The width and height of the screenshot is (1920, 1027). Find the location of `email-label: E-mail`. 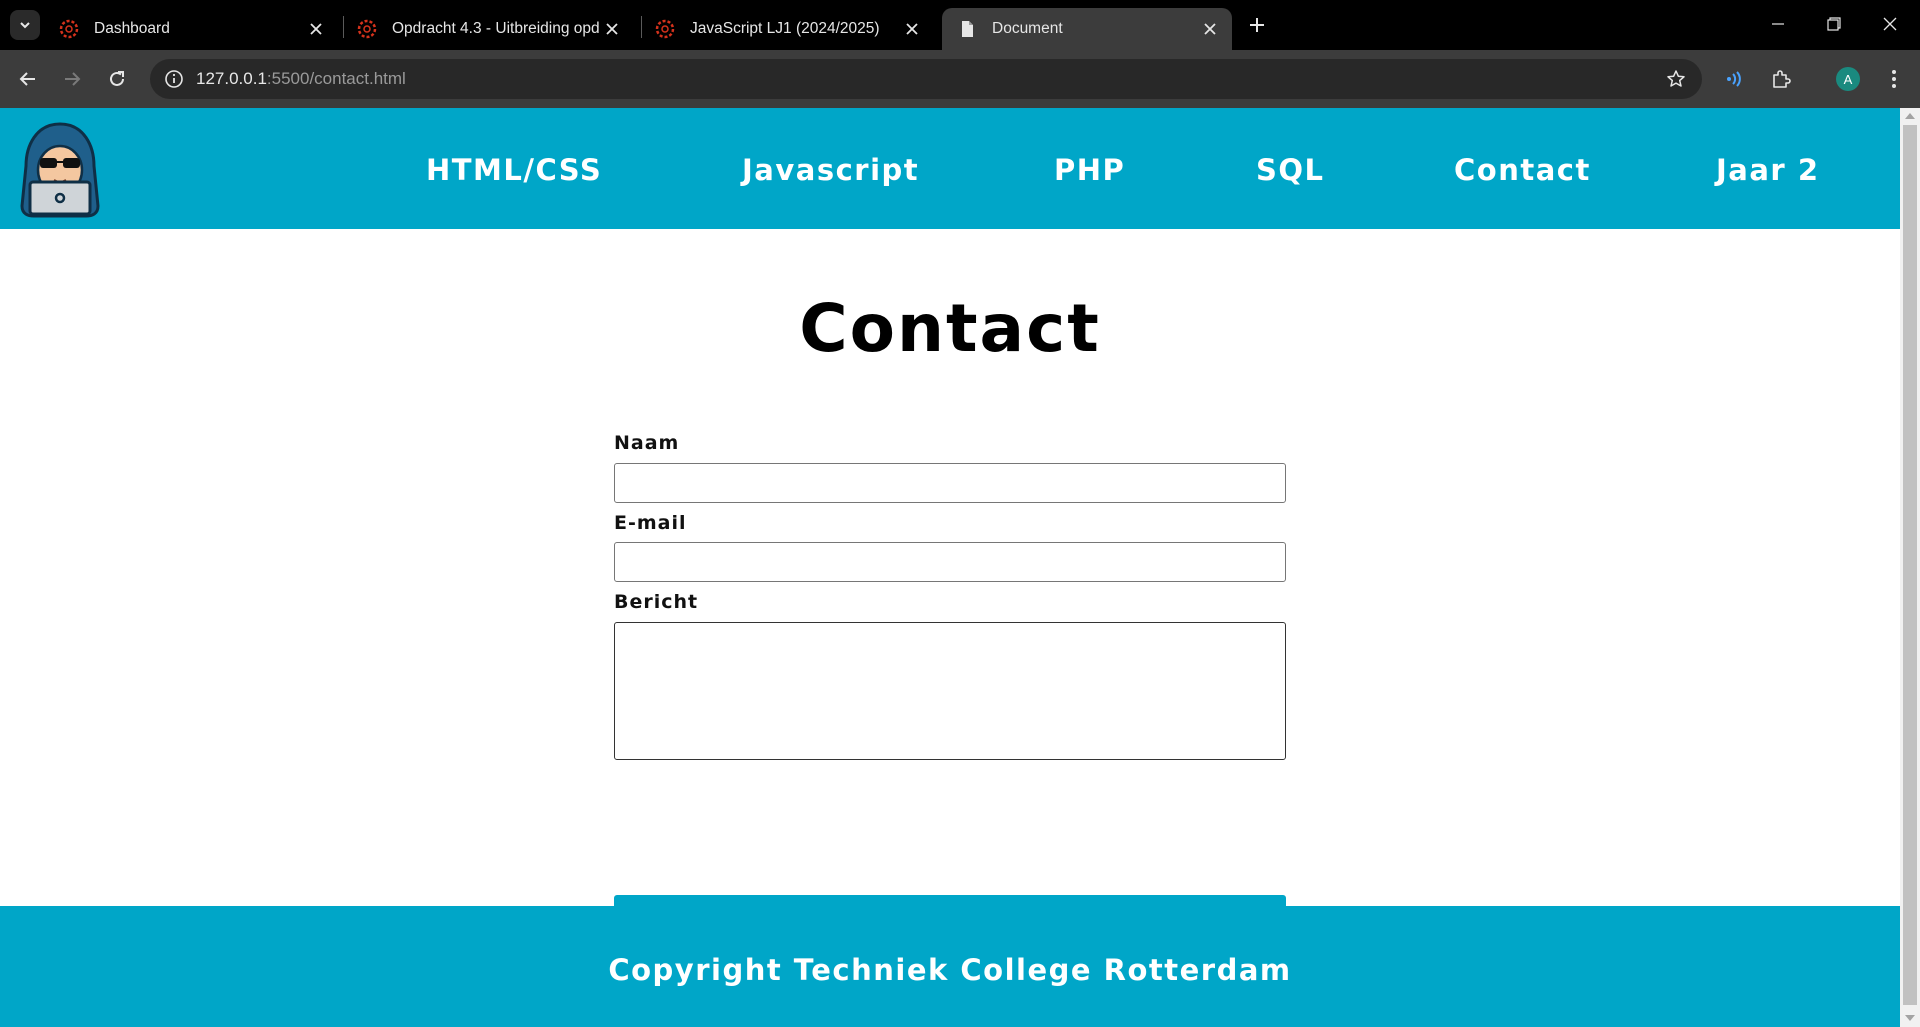

email-label: E-mail is located at coordinates (650, 523).